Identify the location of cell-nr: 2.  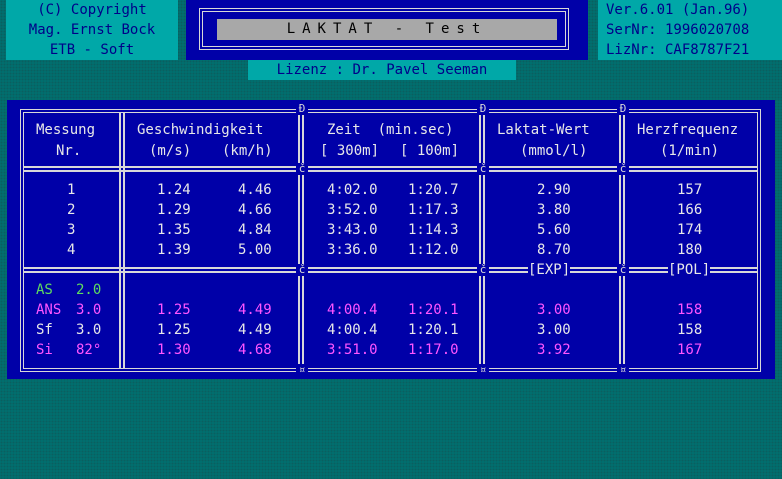
(71, 210).